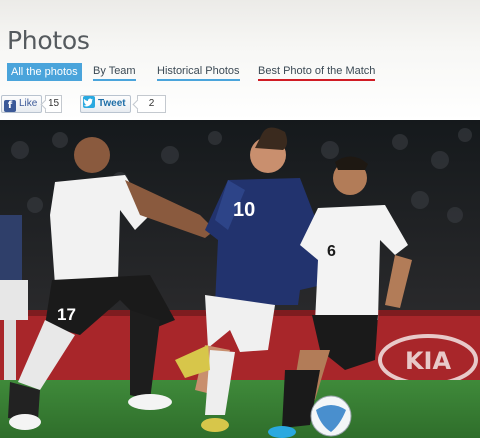 This screenshot has height=438, width=480. What do you see at coordinates (331, 416) in the screenshot?
I see `football` at bounding box center [331, 416].